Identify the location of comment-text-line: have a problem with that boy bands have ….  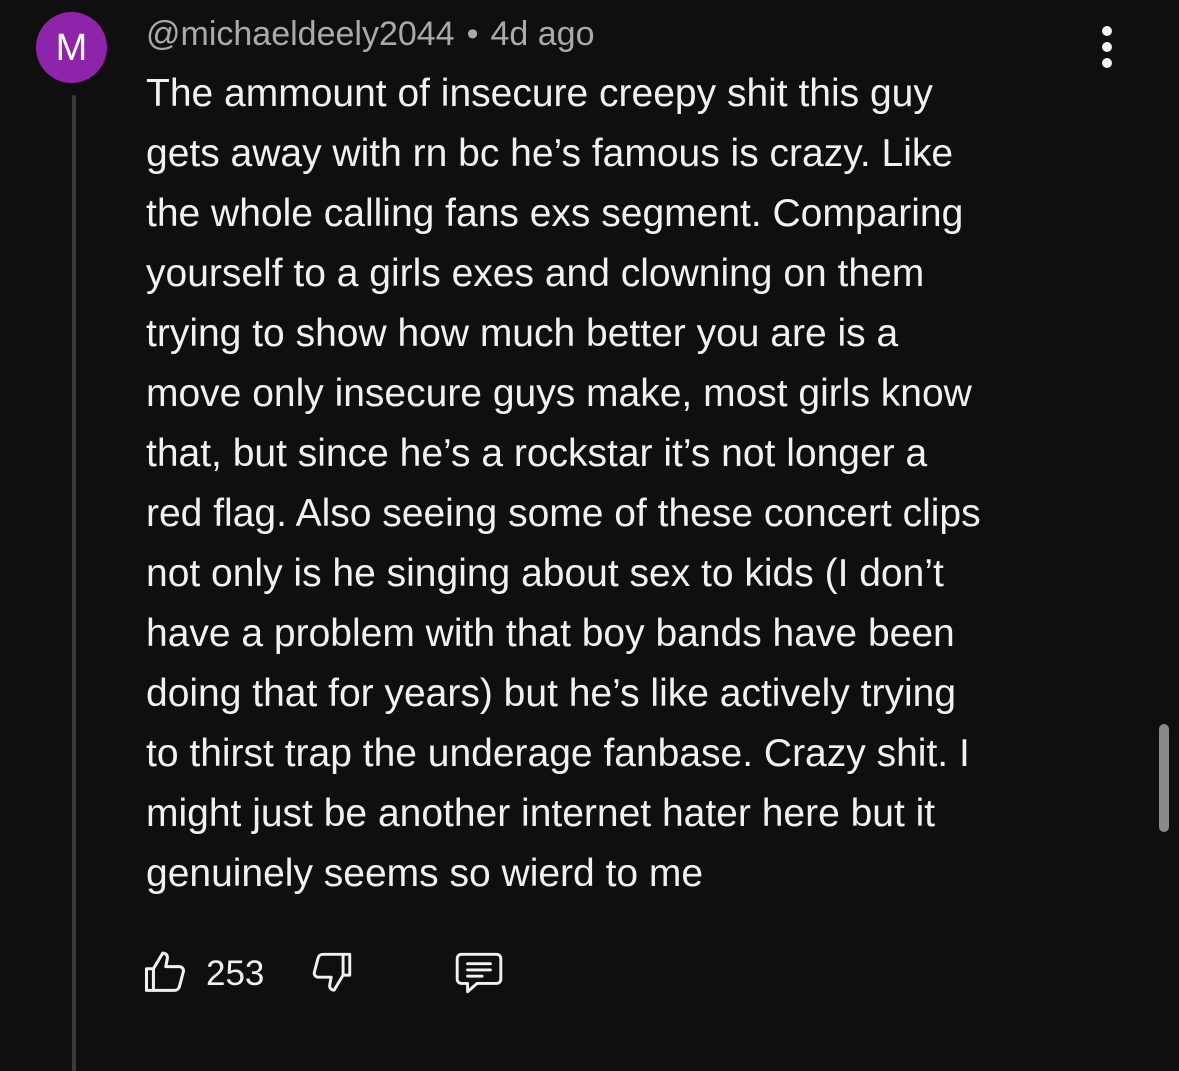
(550, 633).